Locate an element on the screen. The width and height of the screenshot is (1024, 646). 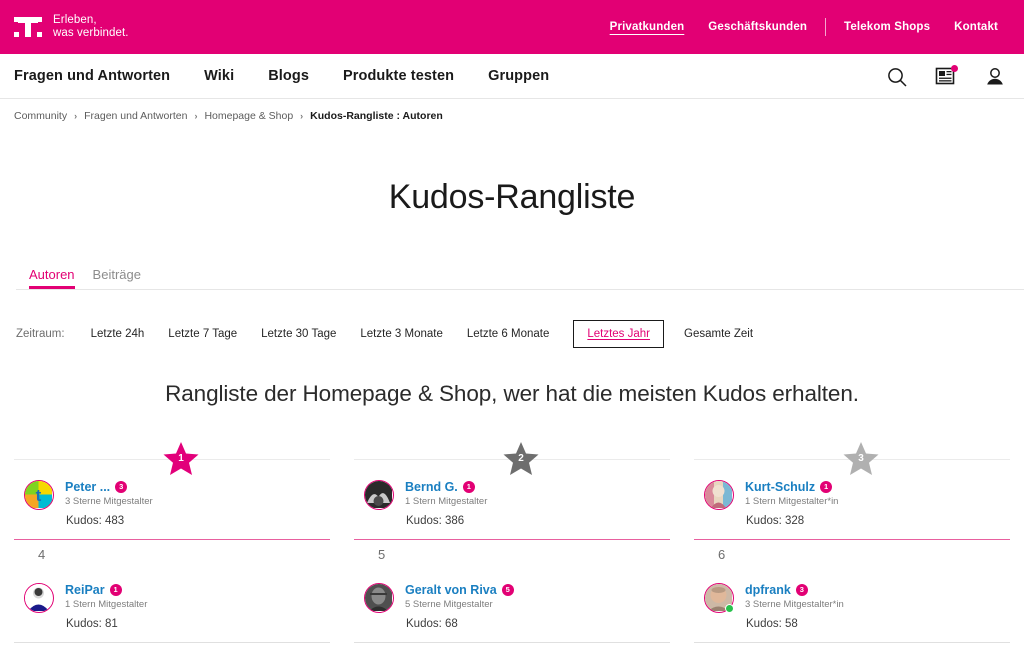
nav-item-blogs: Blogs is located at coordinates (288, 76).